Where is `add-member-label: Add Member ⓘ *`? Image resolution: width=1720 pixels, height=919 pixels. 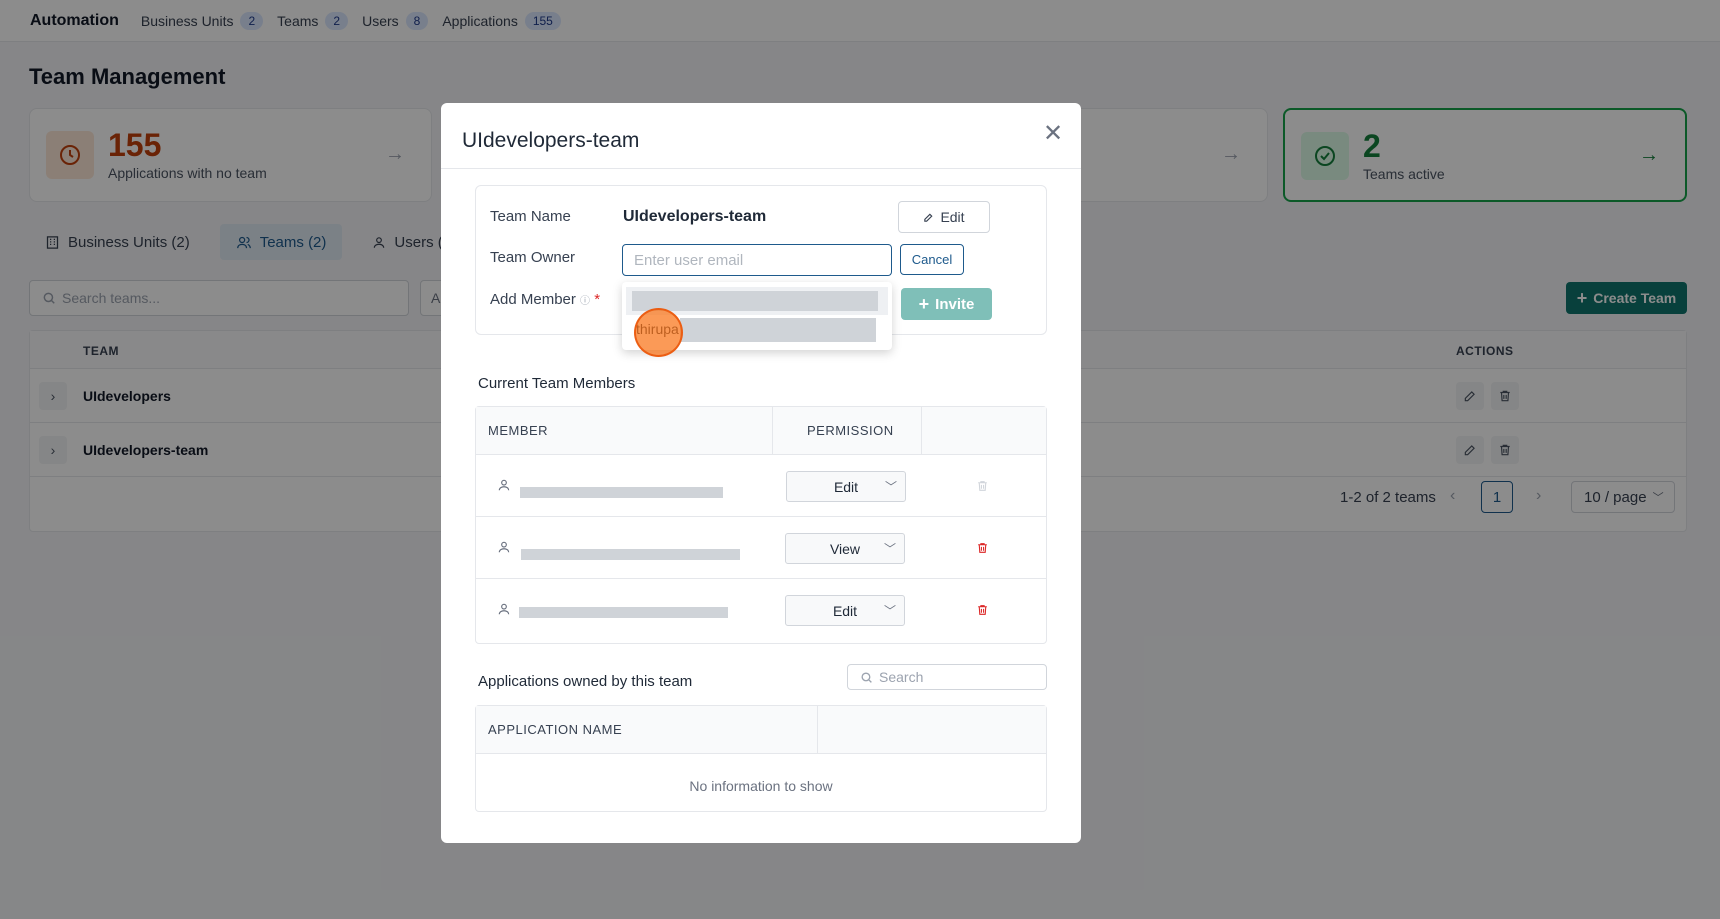
add-member-label: Add Member ⓘ * is located at coordinates (545, 299).